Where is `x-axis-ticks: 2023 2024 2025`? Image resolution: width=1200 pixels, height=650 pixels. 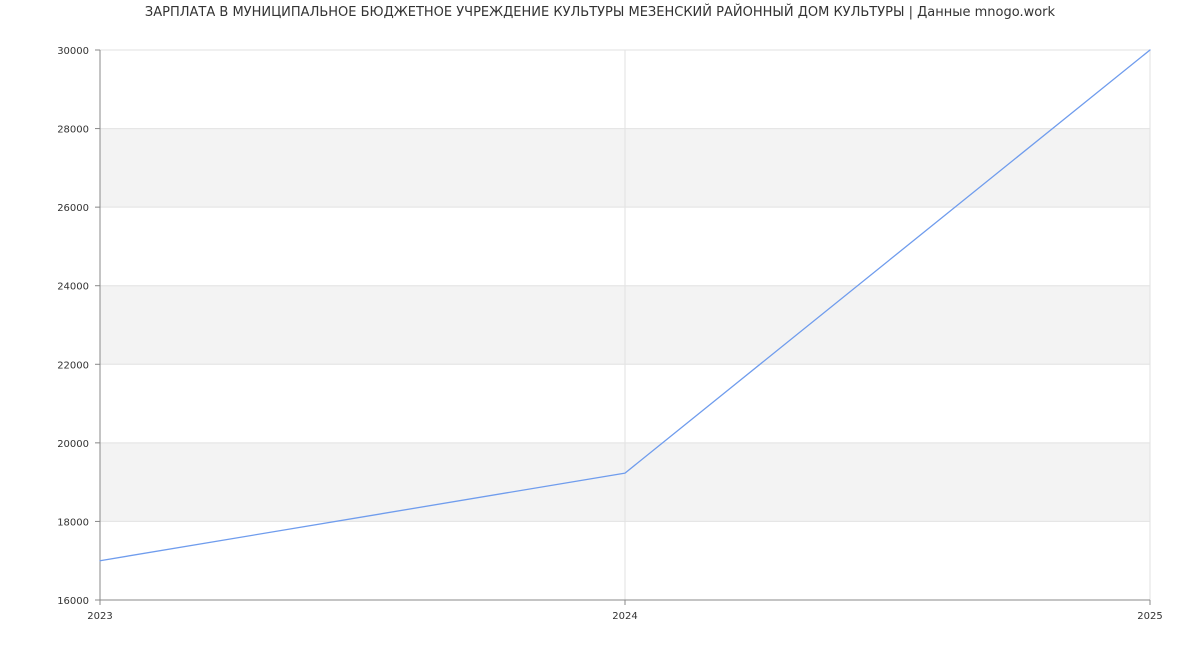
x-axis-ticks: 2023 2024 2025 is located at coordinates (625, 611).